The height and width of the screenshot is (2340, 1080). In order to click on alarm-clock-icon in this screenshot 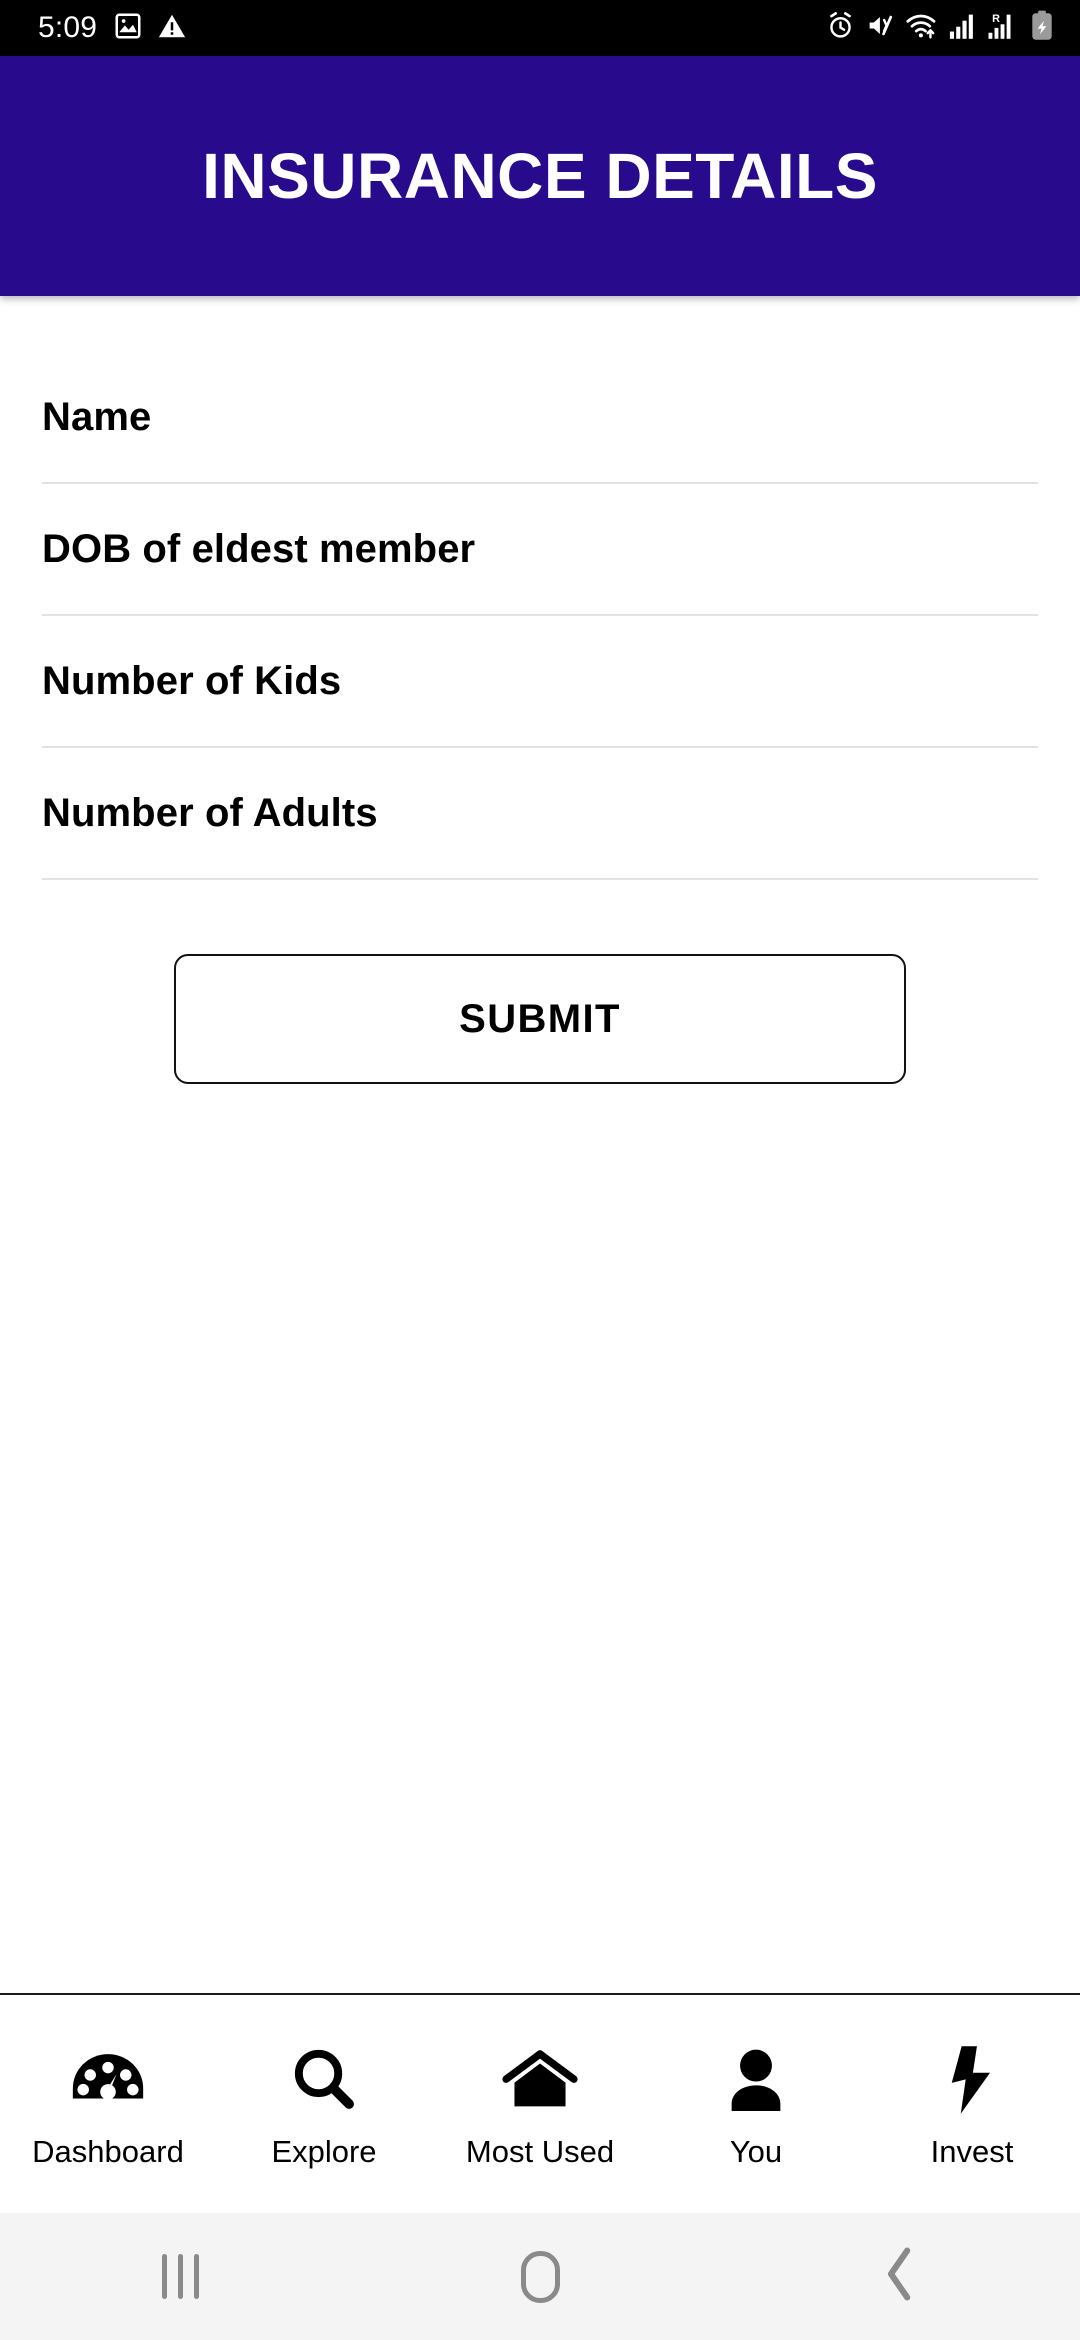, I will do `click(840, 28)`.